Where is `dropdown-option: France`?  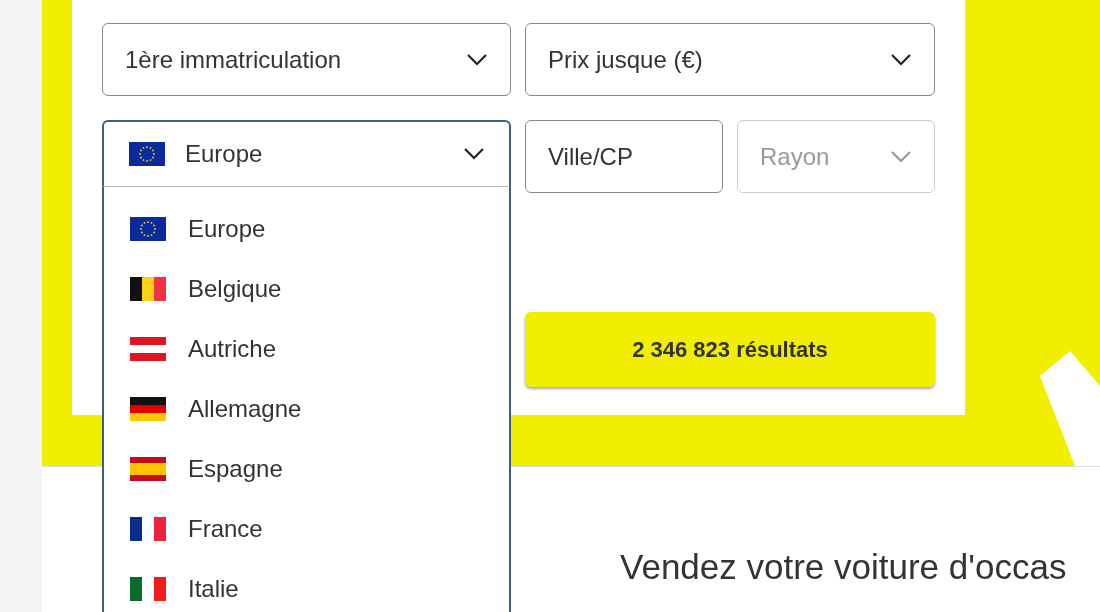 dropdown-option: France is located at coordinates (306, 529).